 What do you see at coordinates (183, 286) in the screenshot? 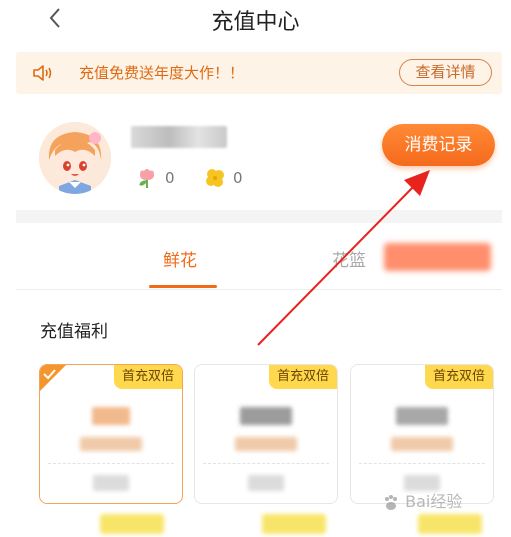
I see `active-tab-indicator` at bounding box center [183, 286].